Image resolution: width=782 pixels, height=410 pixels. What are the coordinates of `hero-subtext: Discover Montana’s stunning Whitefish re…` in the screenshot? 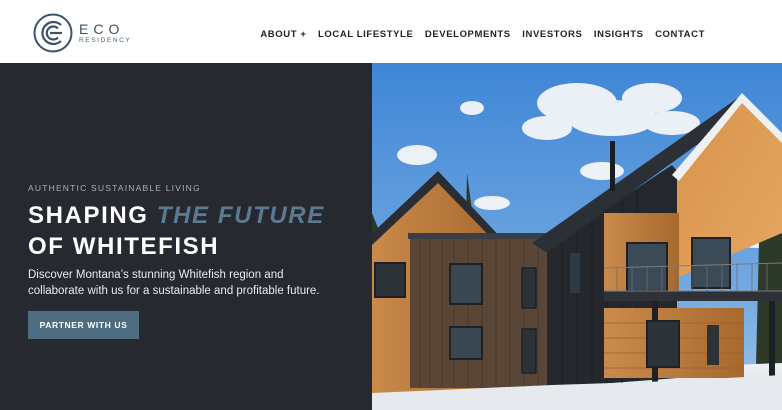 It's located at (174, 283).